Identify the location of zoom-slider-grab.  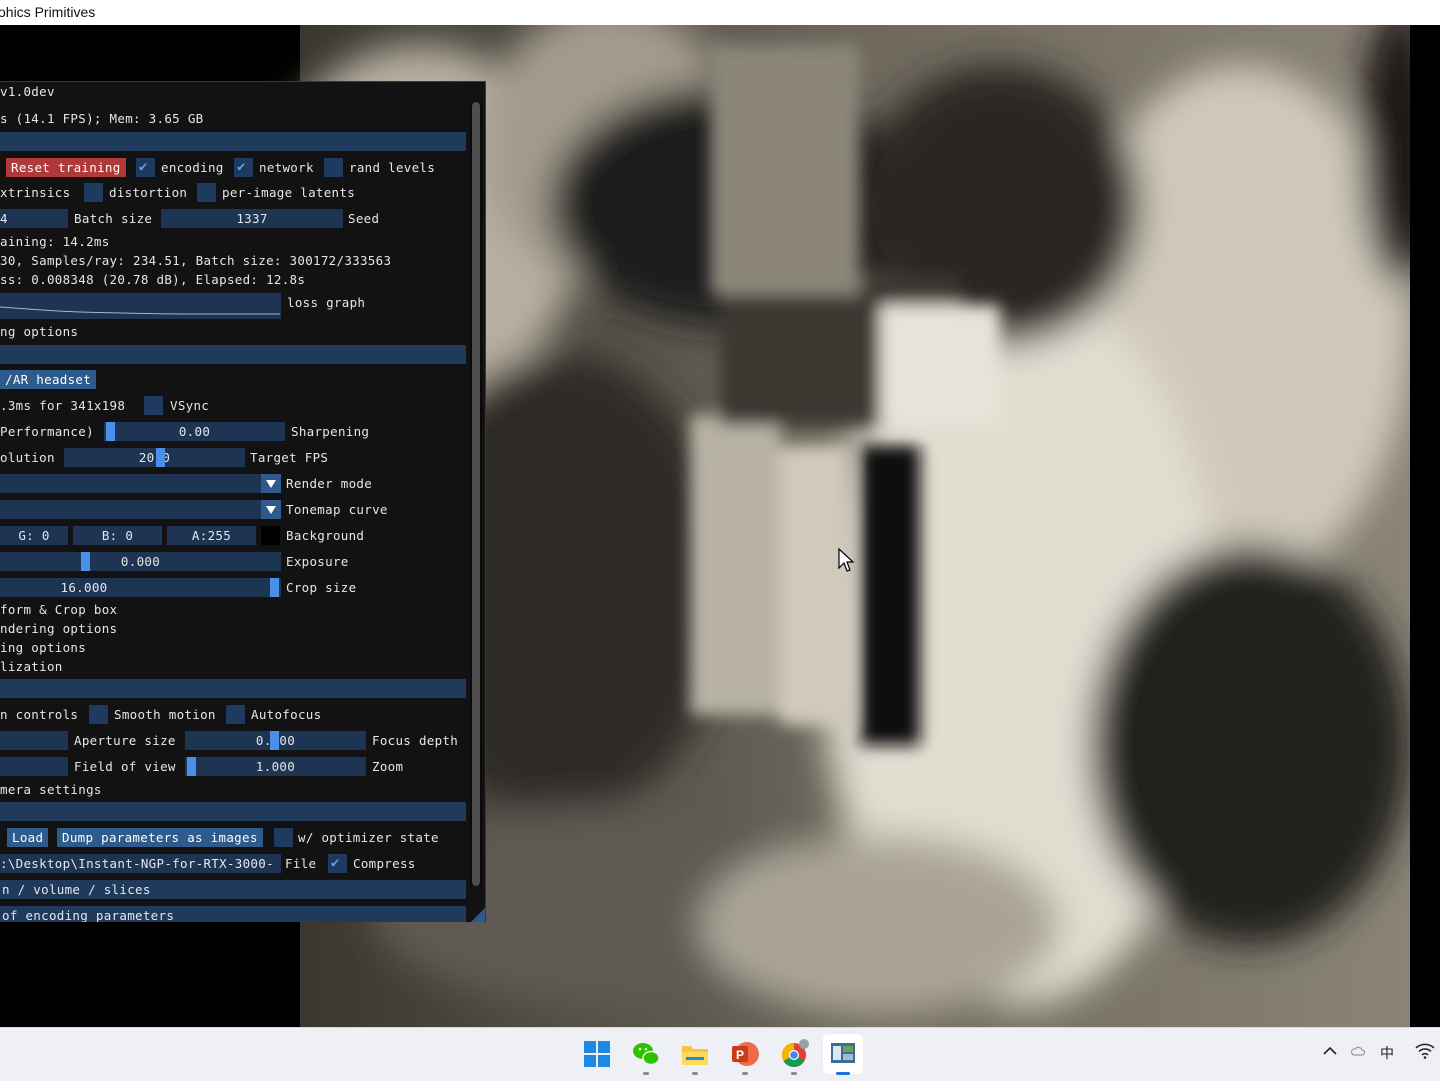
(191, 766).